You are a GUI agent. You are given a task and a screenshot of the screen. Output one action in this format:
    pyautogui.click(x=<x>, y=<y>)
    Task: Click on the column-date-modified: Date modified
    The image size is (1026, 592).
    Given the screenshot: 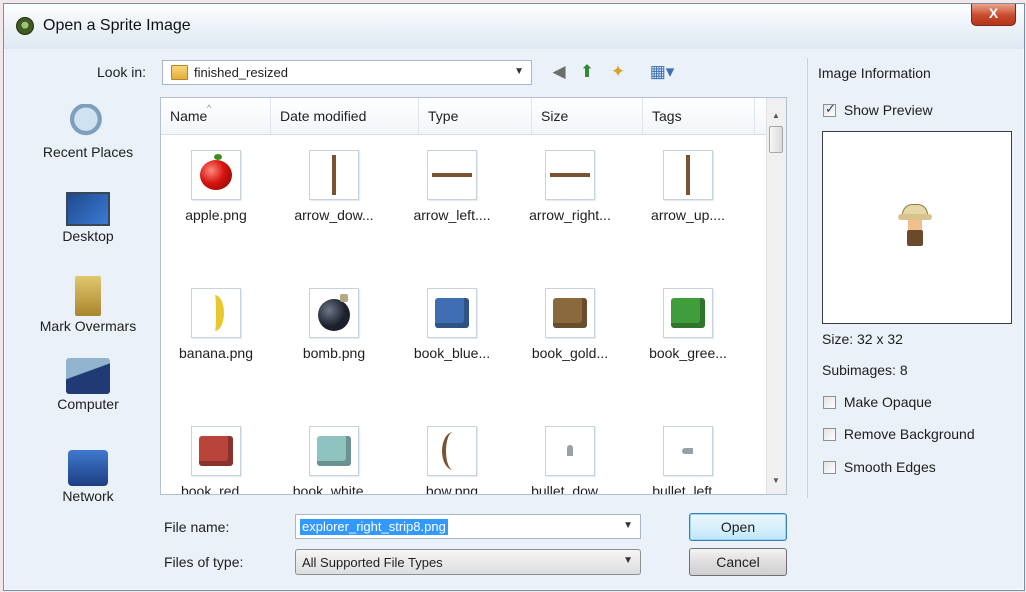 What is the action you would take?
    pyautogui.click(x=345, y=116)
    